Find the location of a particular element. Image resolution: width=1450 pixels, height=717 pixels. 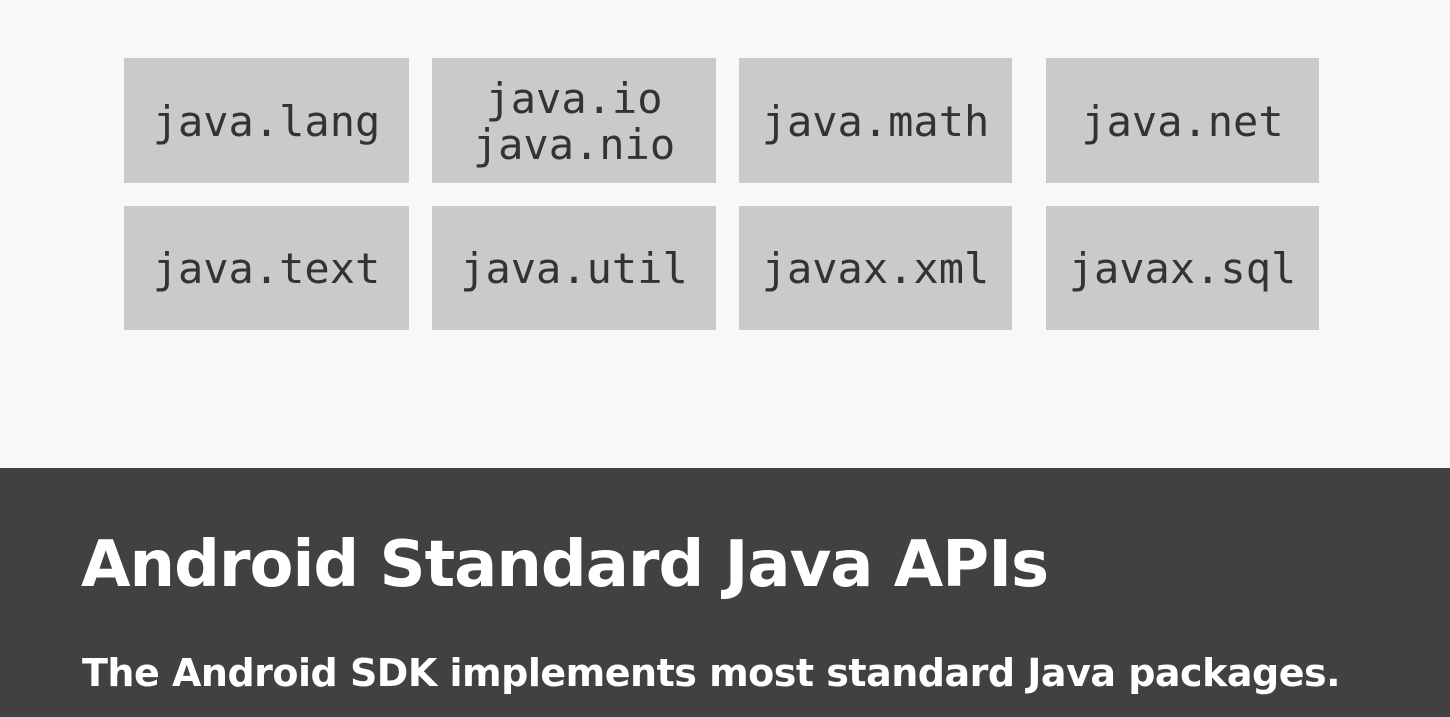

package-tile-java-util: java.util is located at coordinates (574, 268).